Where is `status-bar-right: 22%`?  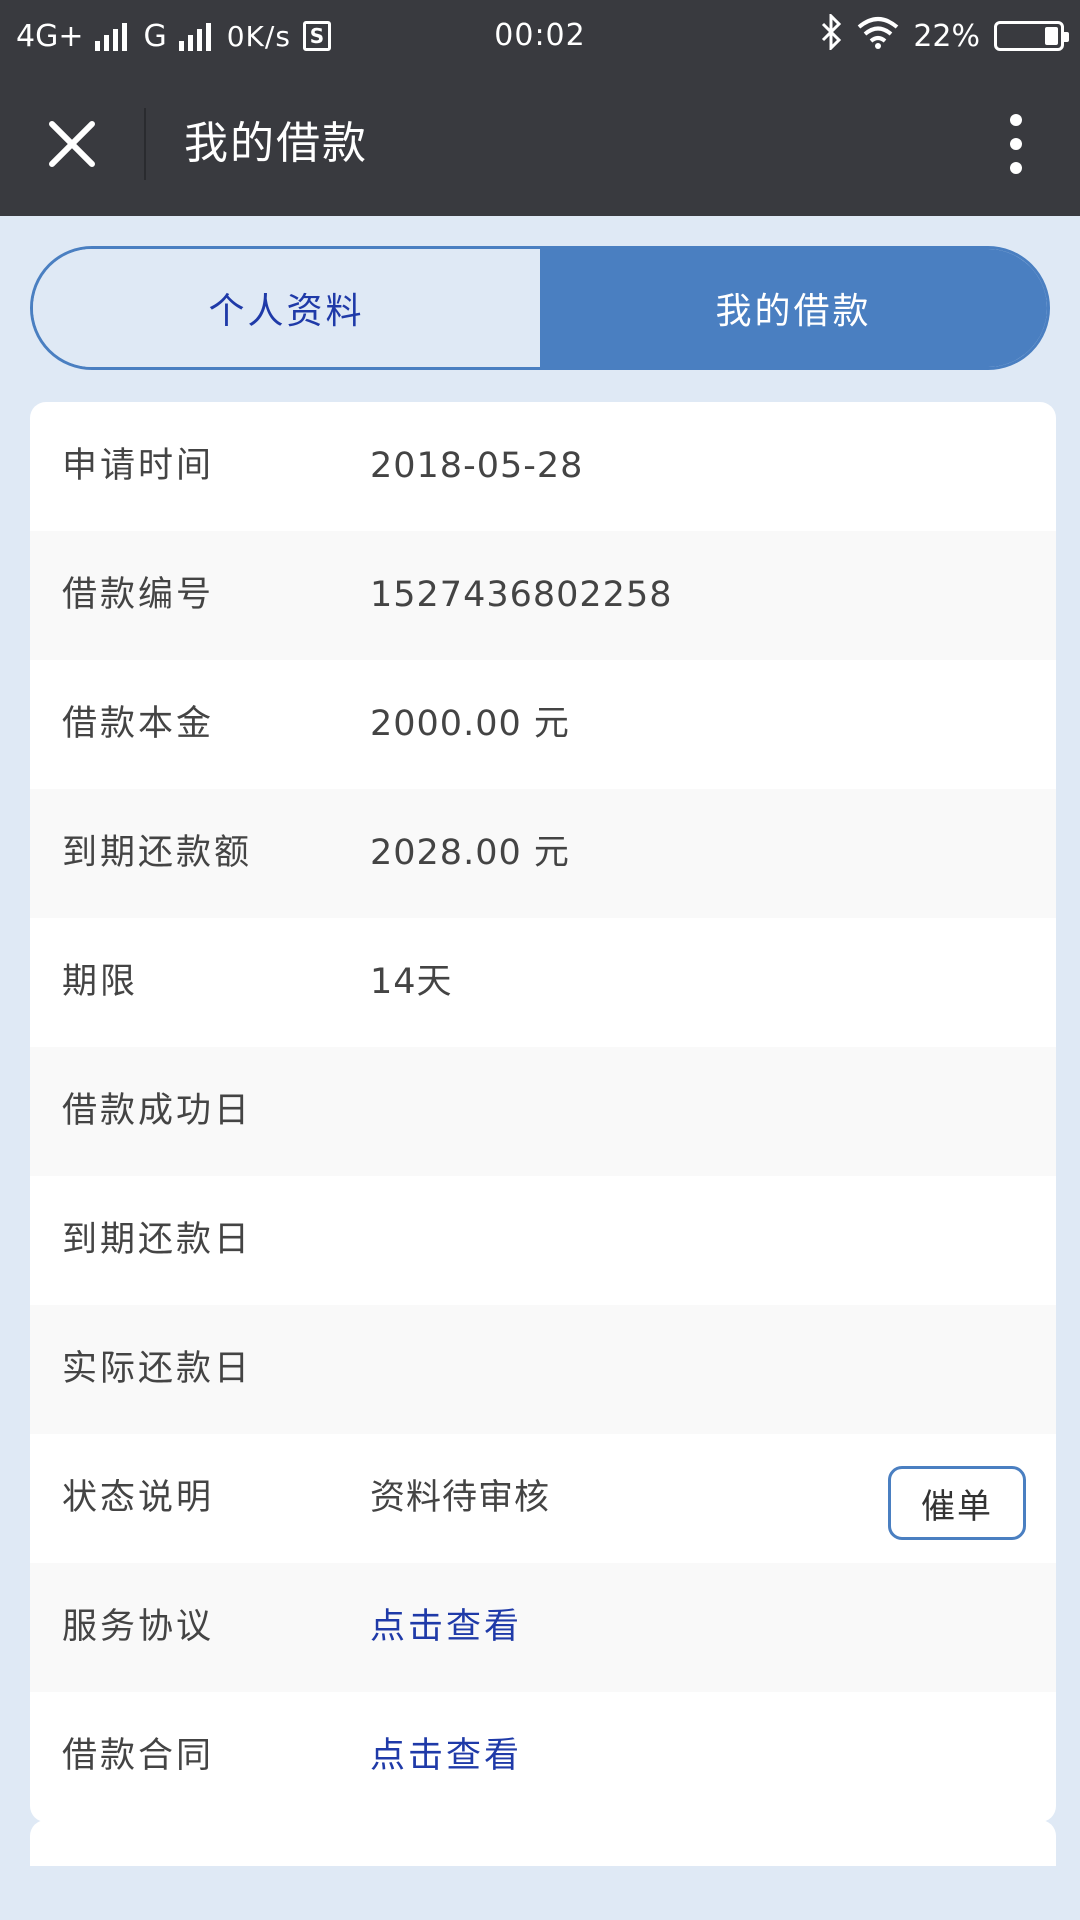 status-bar-right: 22% is located at coordinates (937, 36).